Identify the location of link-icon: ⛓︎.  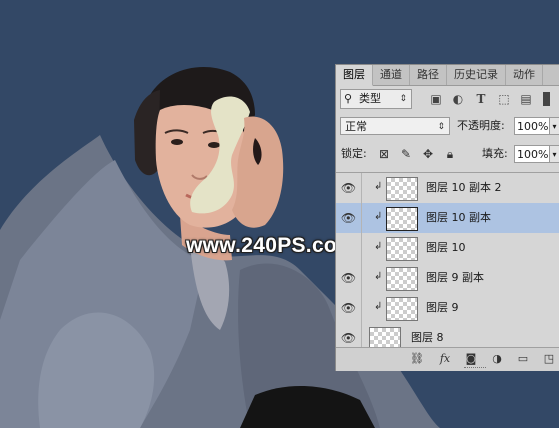
(417, 359).